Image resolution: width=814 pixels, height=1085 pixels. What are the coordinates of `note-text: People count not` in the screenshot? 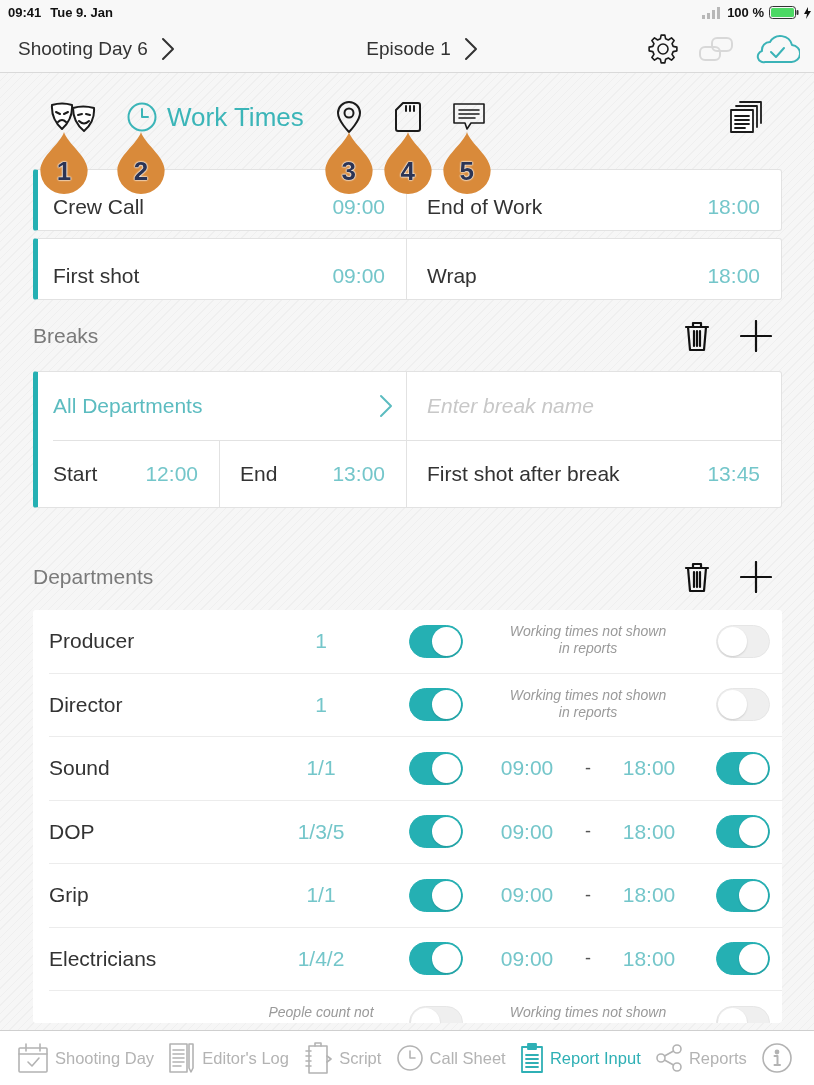 It's located at (321, 1012).